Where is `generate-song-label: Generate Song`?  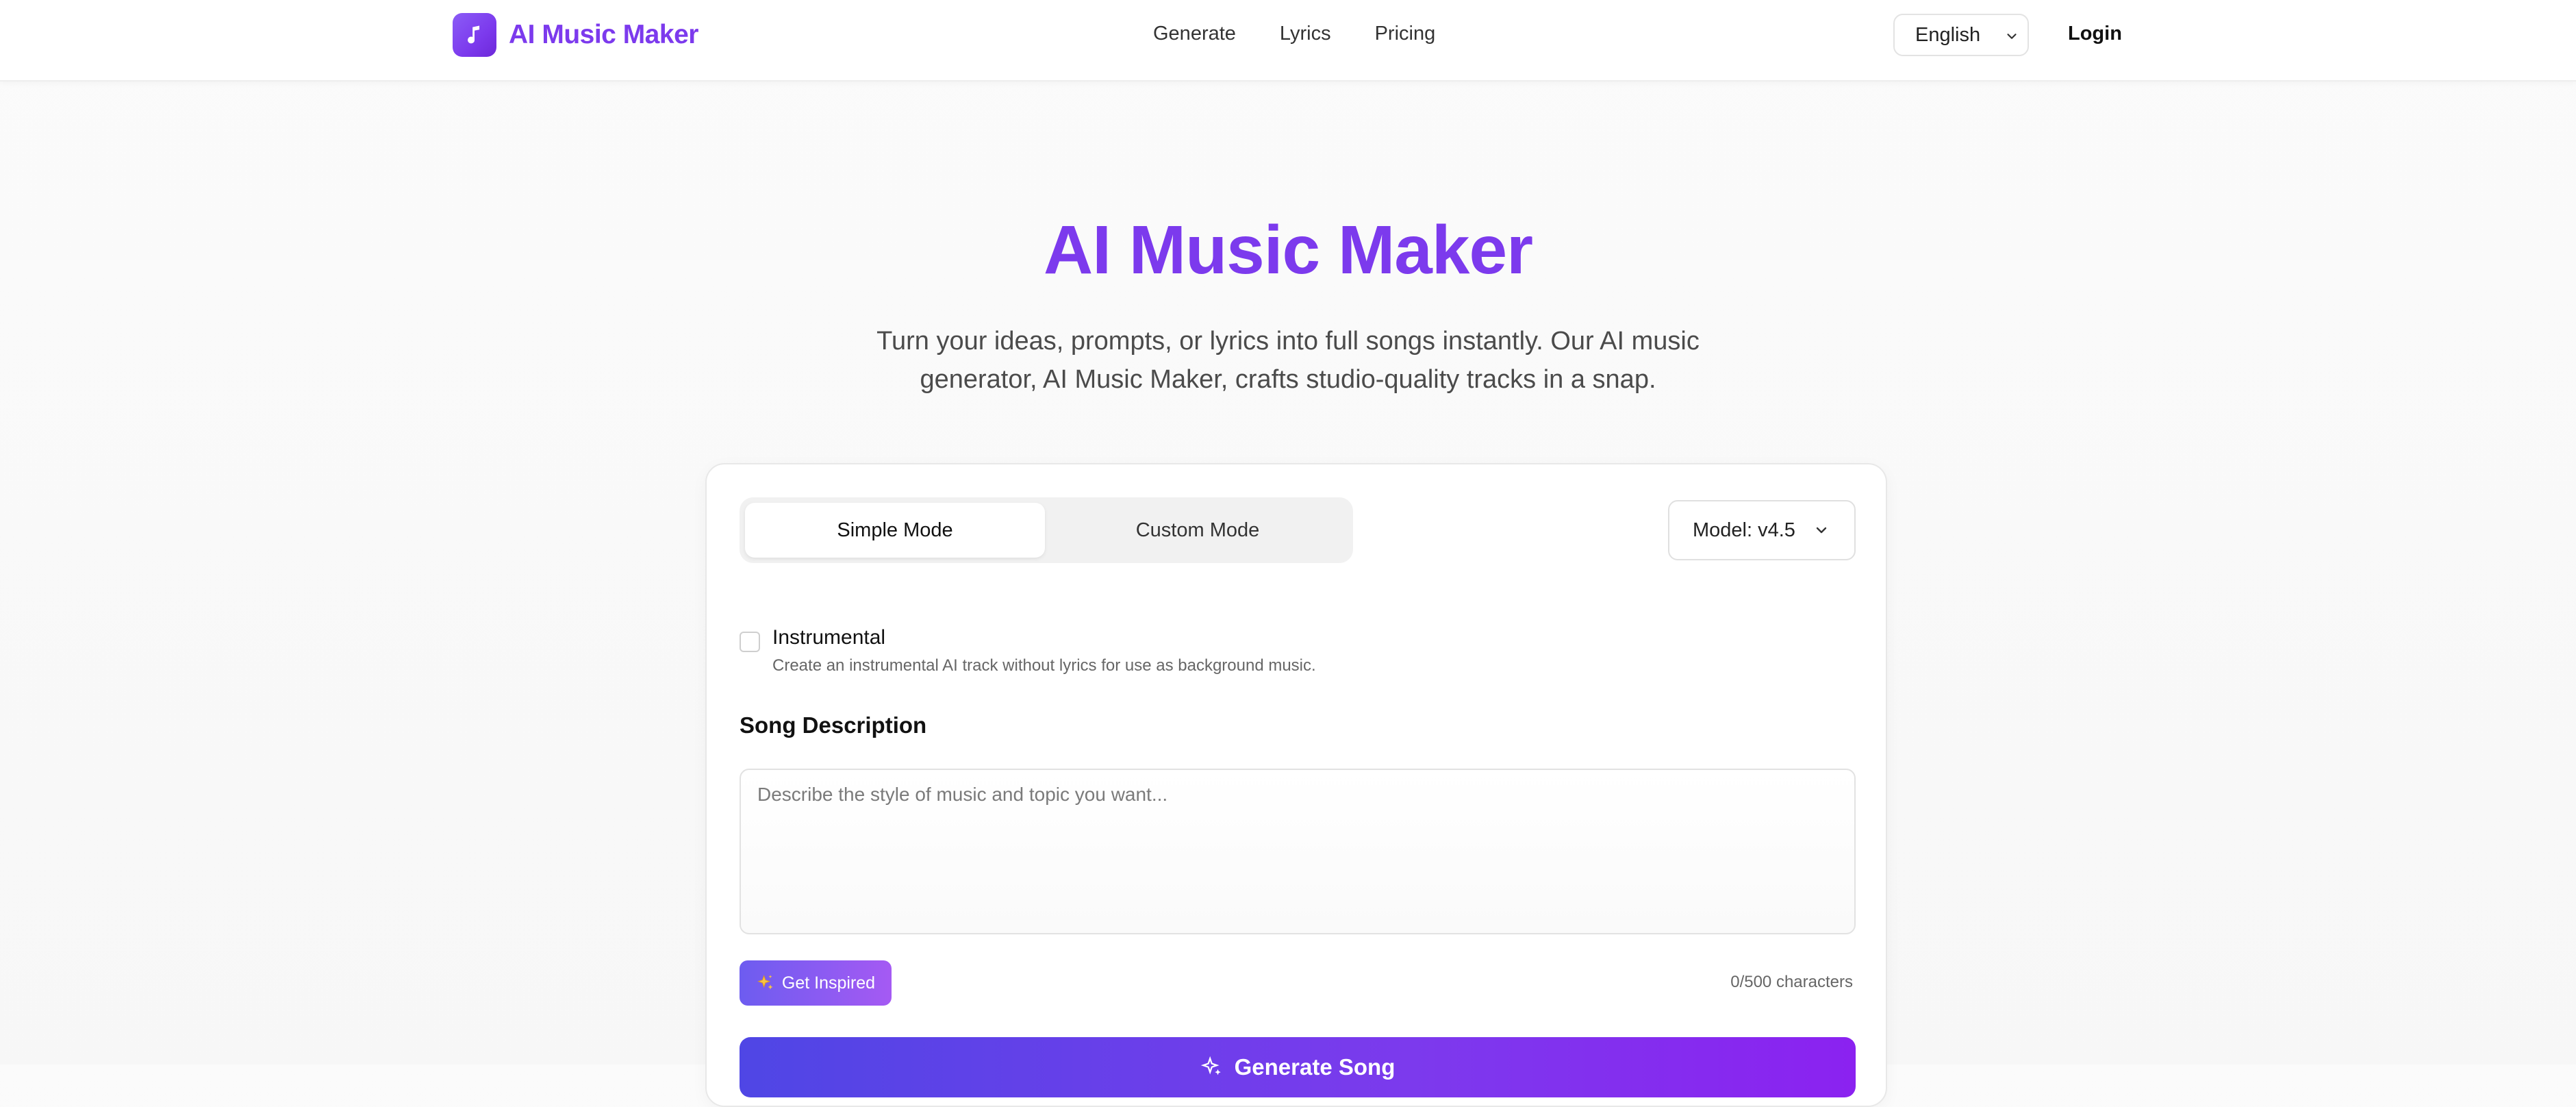 generate-song-label: Generate Song is located at coordinates (1315, 1067).